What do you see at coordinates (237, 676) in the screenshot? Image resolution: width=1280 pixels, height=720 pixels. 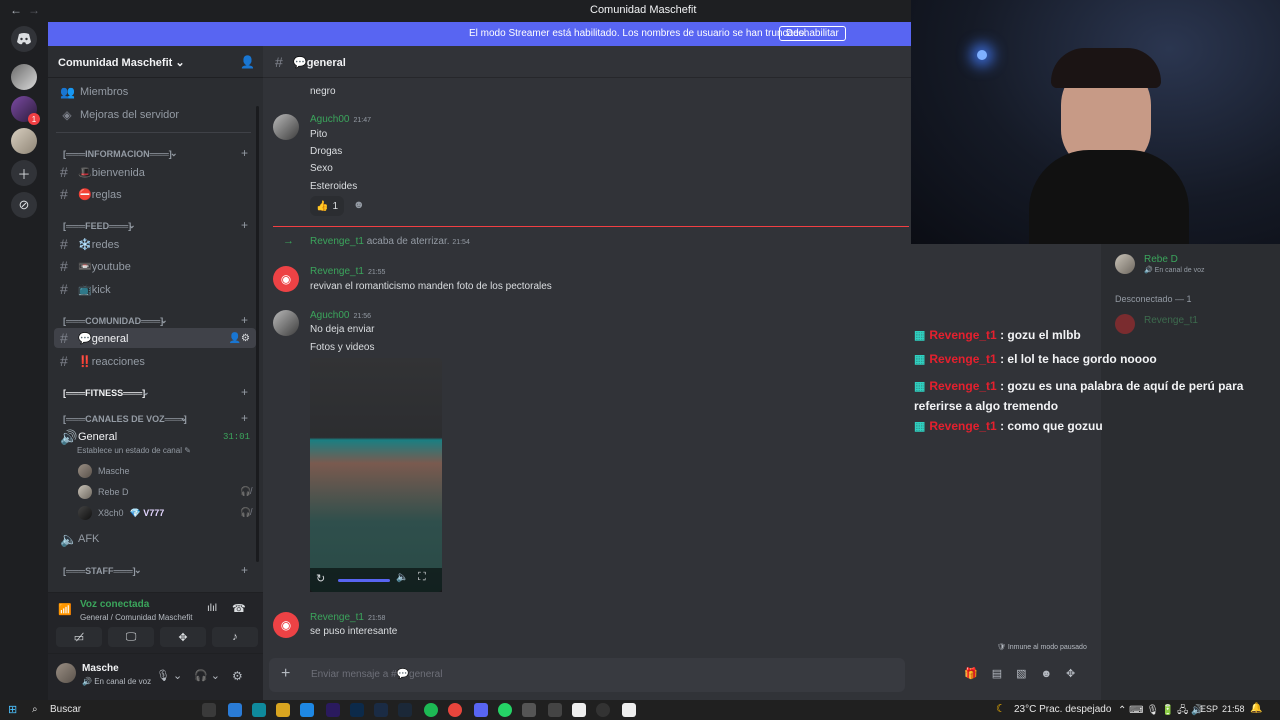 I see `user-settings-gear-icon: ⚙` at bounding box center [237, 676].